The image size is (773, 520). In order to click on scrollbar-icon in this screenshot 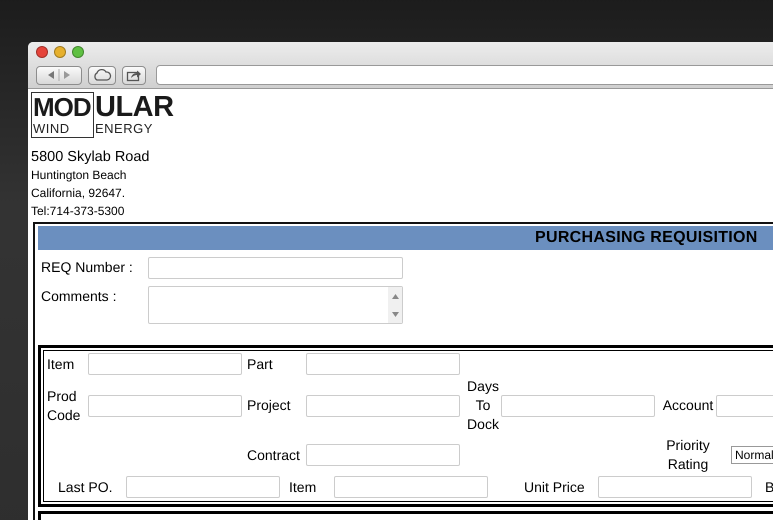, I will do `click(395, 305)`.